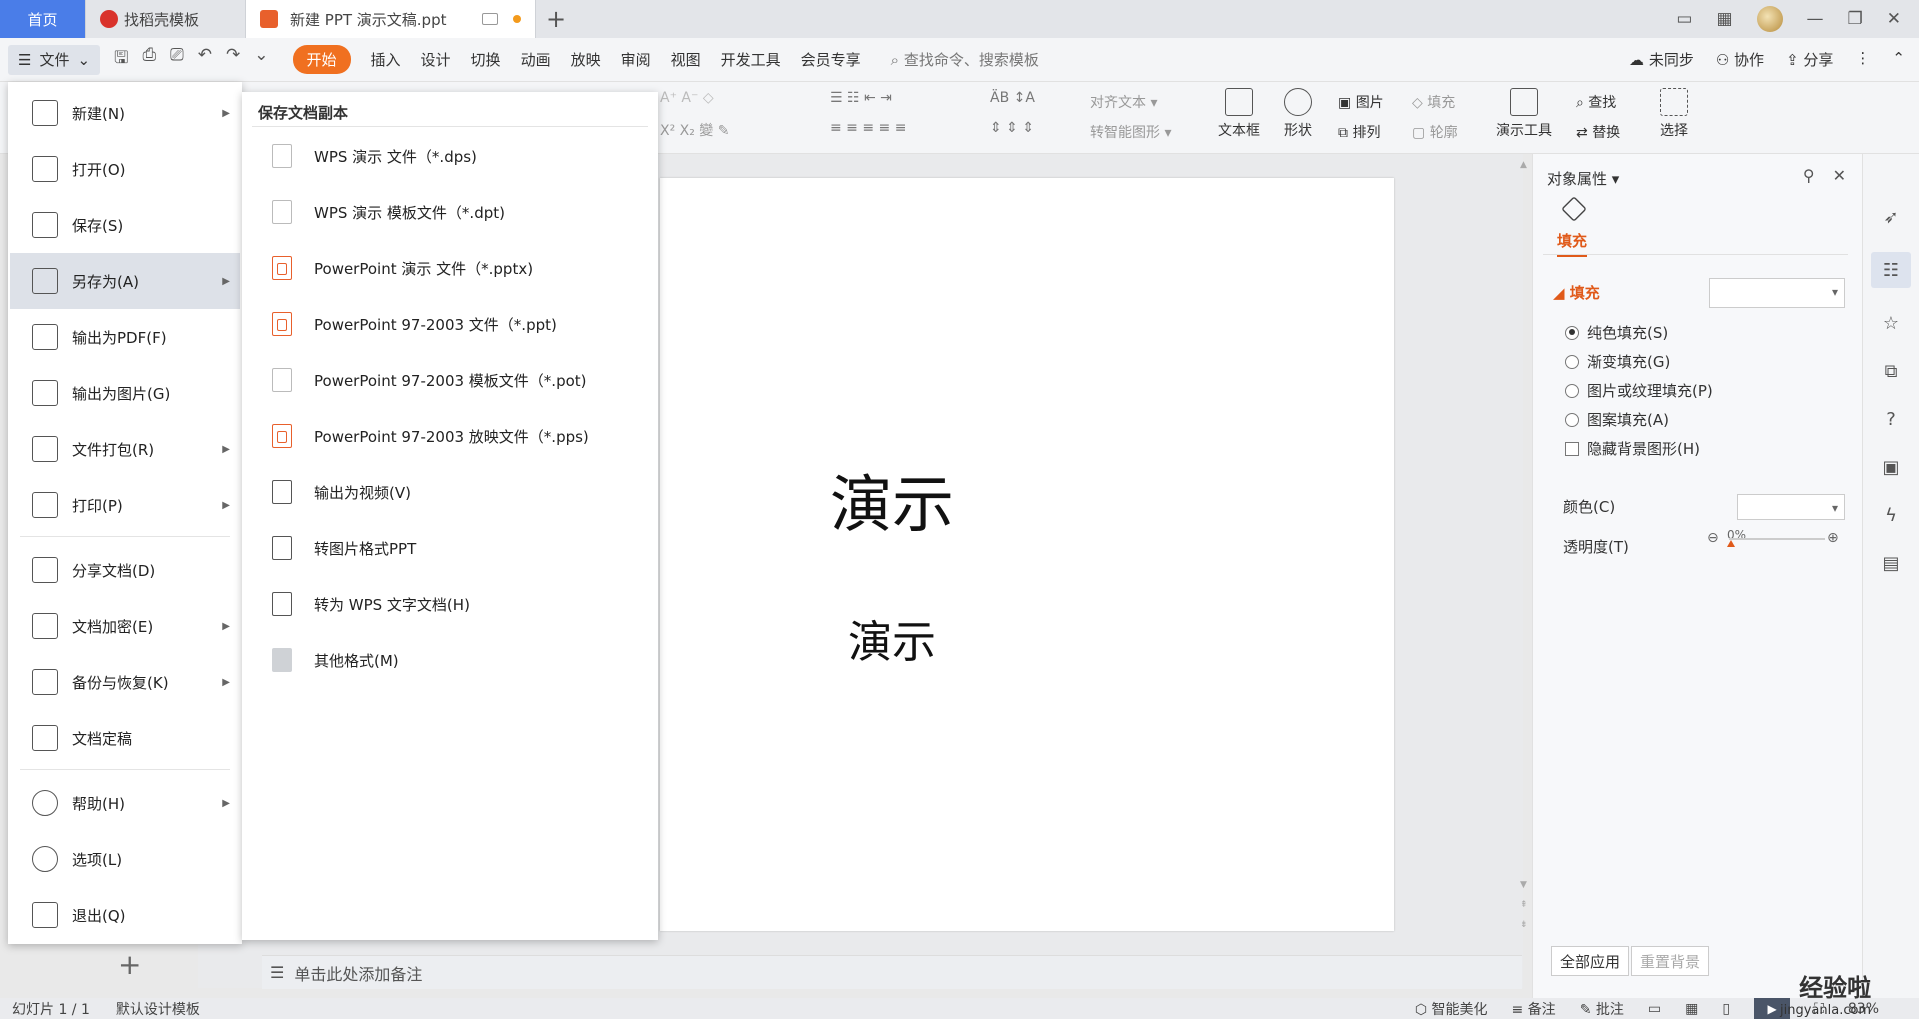 This screenshot has height=1019, width=1919. Describe the element at coordinates (486, 59) in the screenshot. I see `tab-transition: 切换` at that location.